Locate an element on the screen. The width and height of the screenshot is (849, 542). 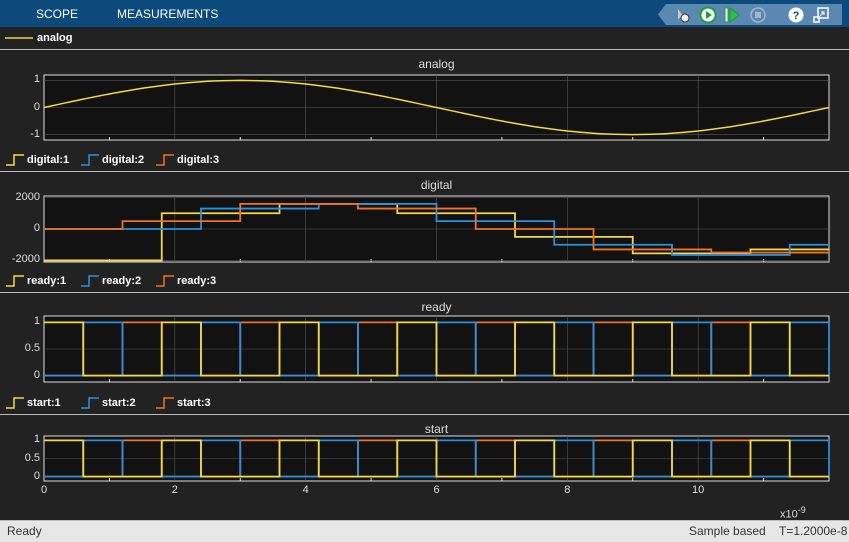
status-bar: Ready Sample based T=1.2000e-8 is located at coordinates (424, 531).